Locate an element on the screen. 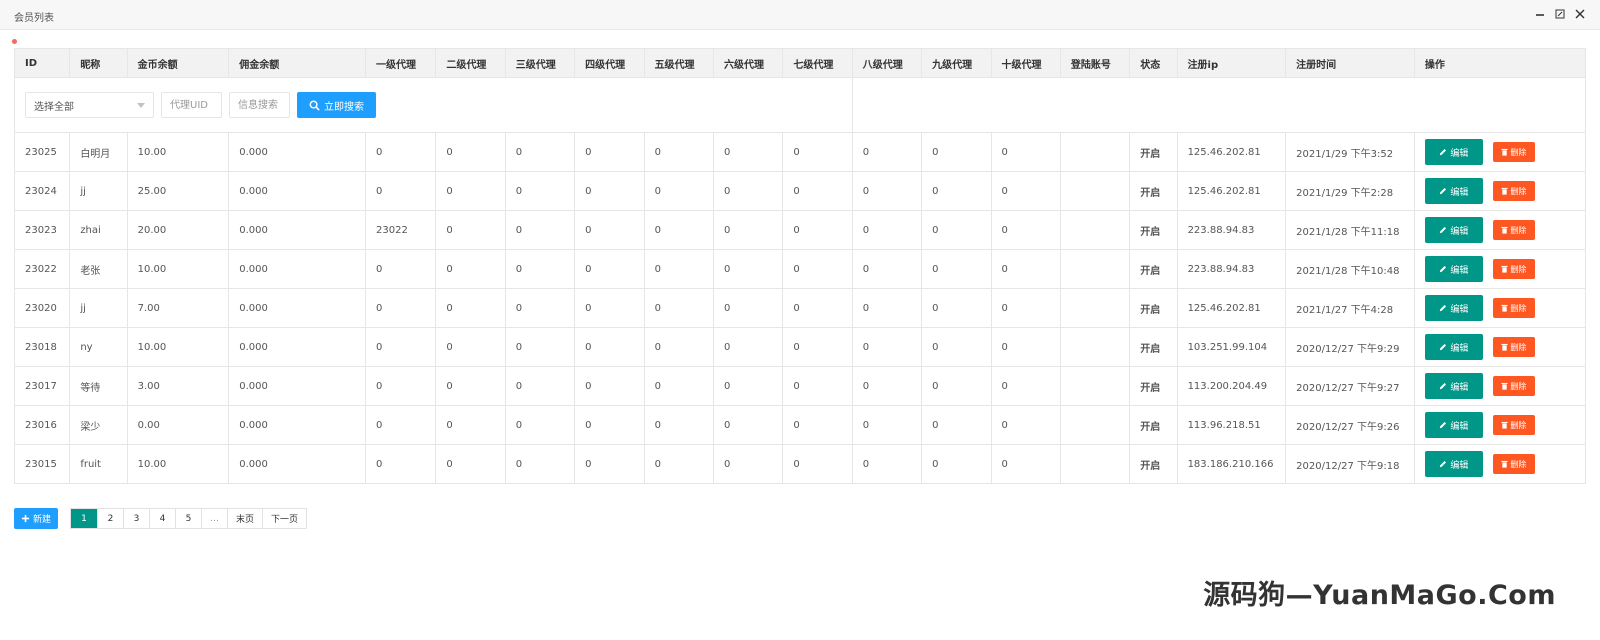  page-link: 末页 is located at coordinates (245, 518).